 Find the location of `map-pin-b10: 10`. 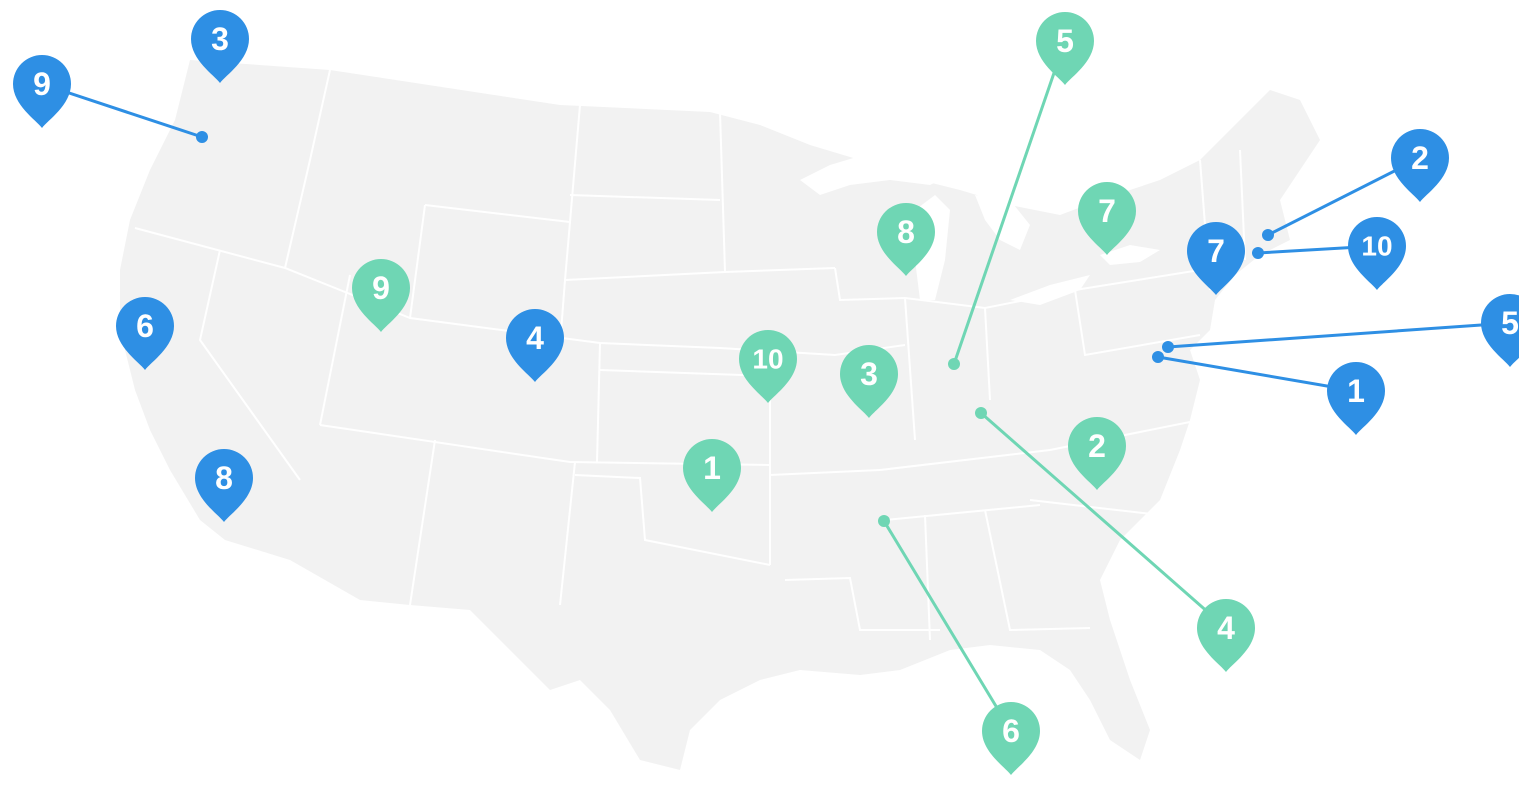

map-pin-b10: 10 is located at coordinates (1377, 253).